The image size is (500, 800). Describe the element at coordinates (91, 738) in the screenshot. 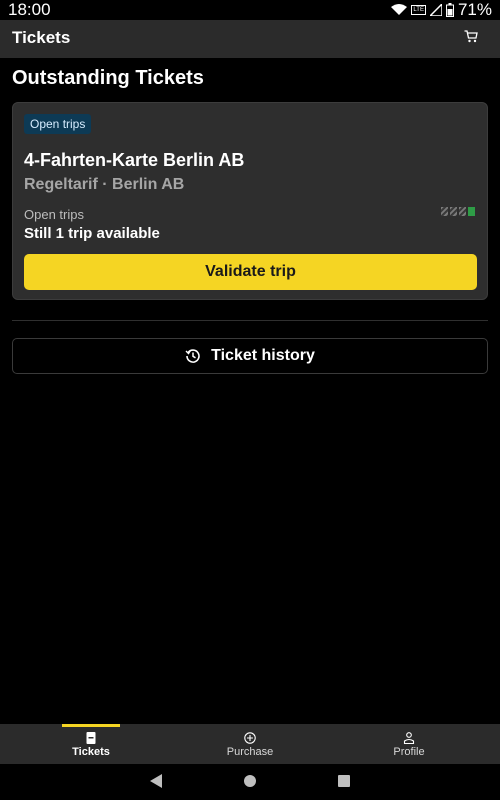

I see `ticket-icon` at that location.